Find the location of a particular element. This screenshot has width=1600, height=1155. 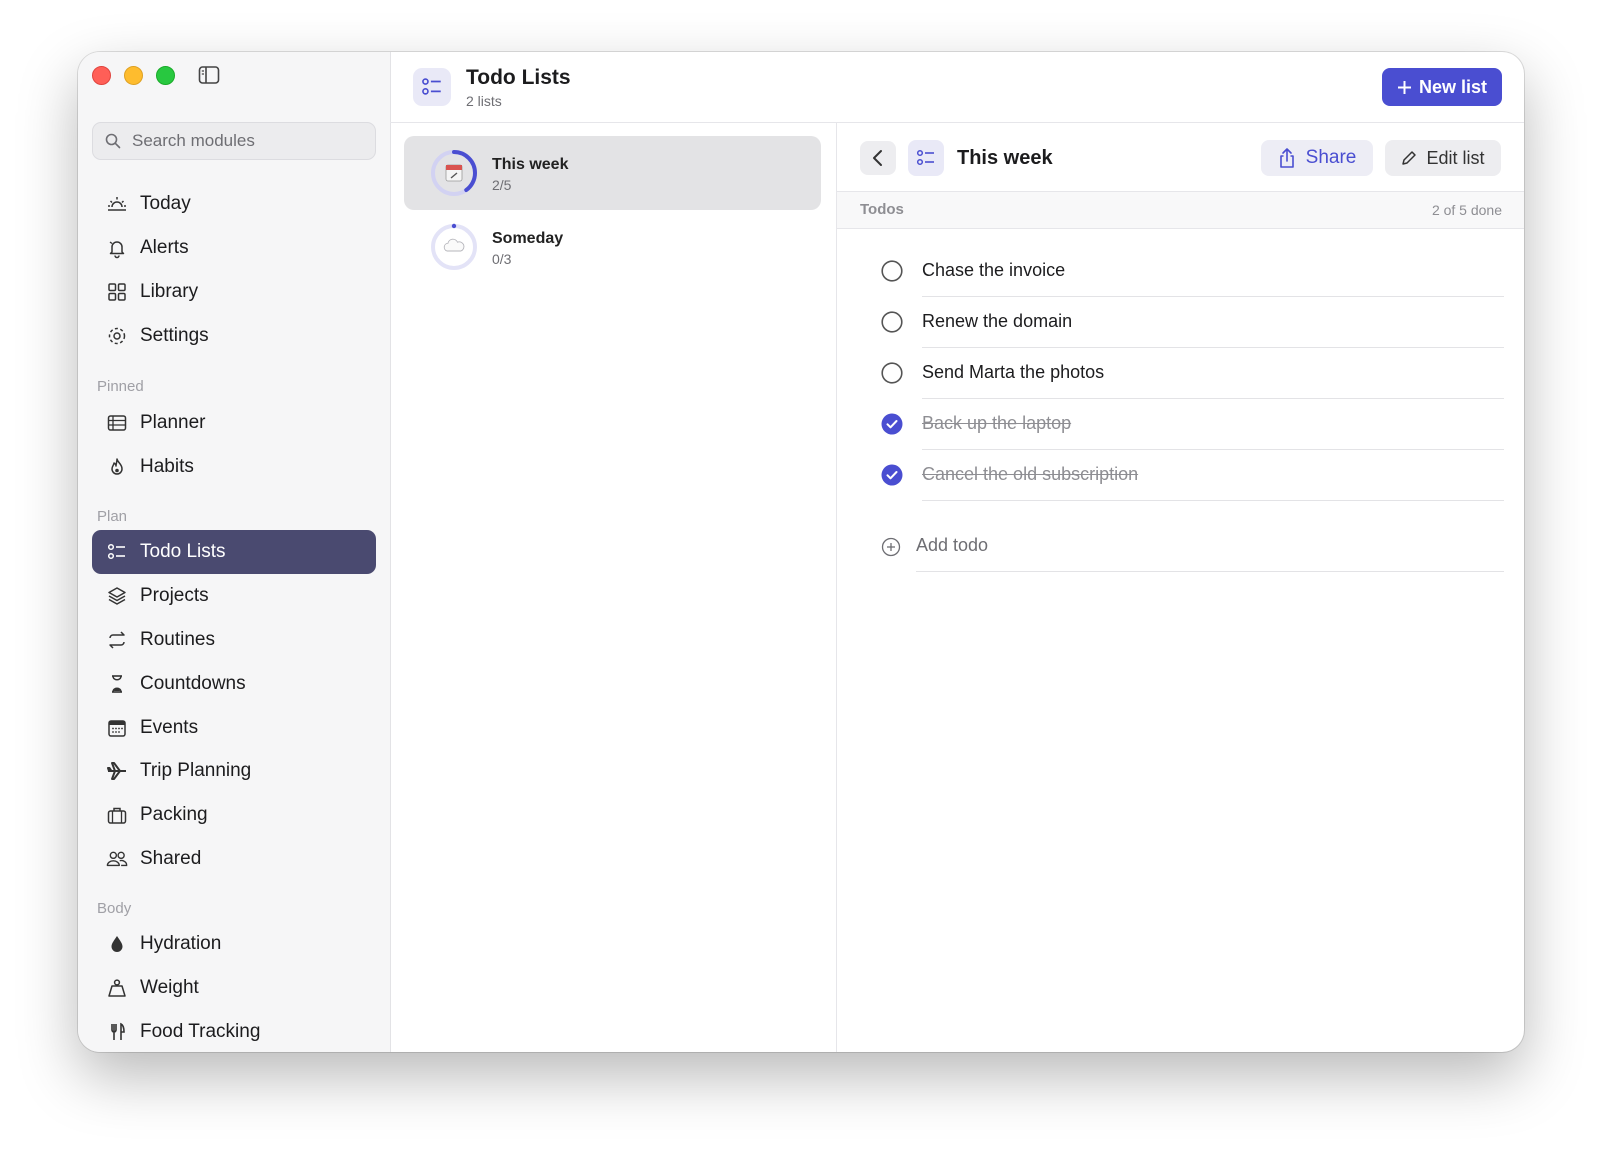

sidebar-item-alerts: Alerts is located at coordinates (234, 248).